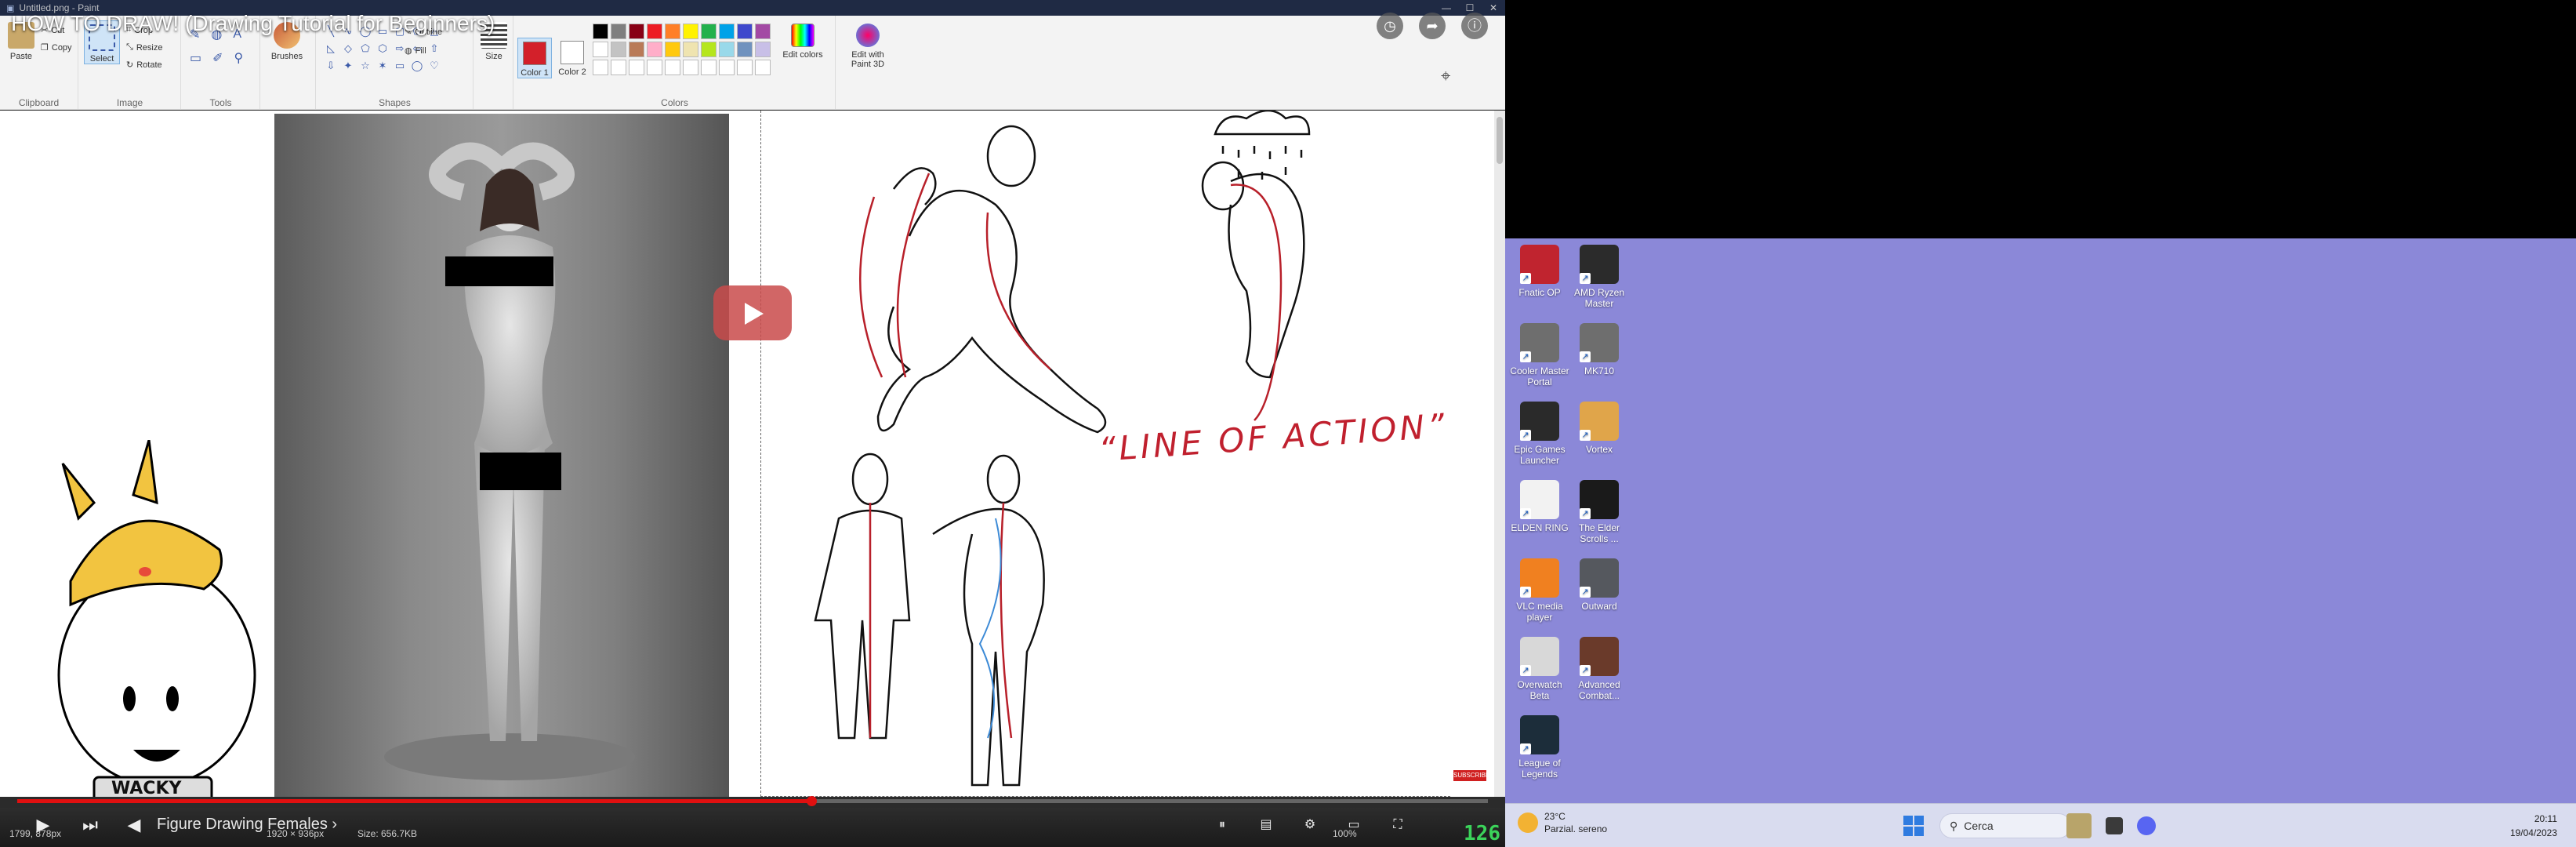 The width and height of the screenshot is (2576, 847). What do you see at coordinates (400, 66) in the screenshot?
I see `callout-rect-shape-icon: ▭` at bounding box center [400, 66].